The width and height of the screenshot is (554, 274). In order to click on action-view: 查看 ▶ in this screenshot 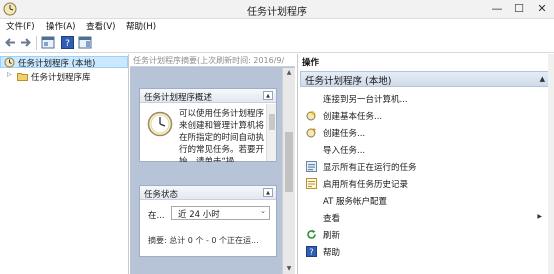, I will do `click(424, 217)`.